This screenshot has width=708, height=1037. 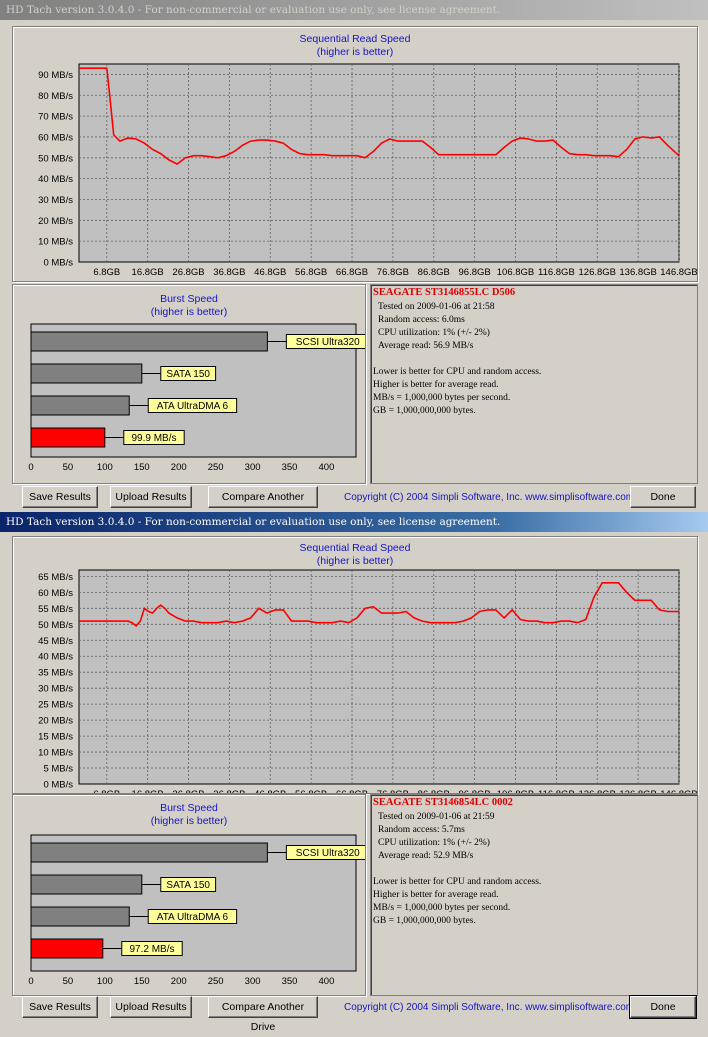 I want to click on bar-data-label: 97.2 MB/s, so click(x=151, y=949).